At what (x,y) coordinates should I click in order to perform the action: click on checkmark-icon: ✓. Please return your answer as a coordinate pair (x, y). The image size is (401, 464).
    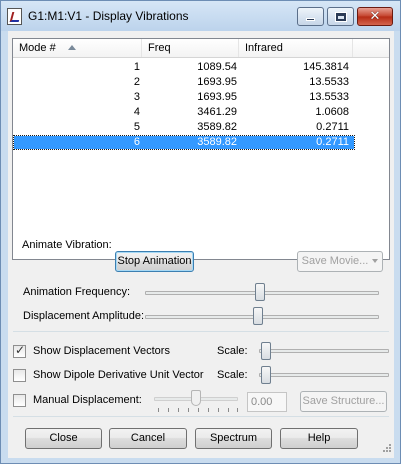
    Looking at the image, I should click on (20, 350).